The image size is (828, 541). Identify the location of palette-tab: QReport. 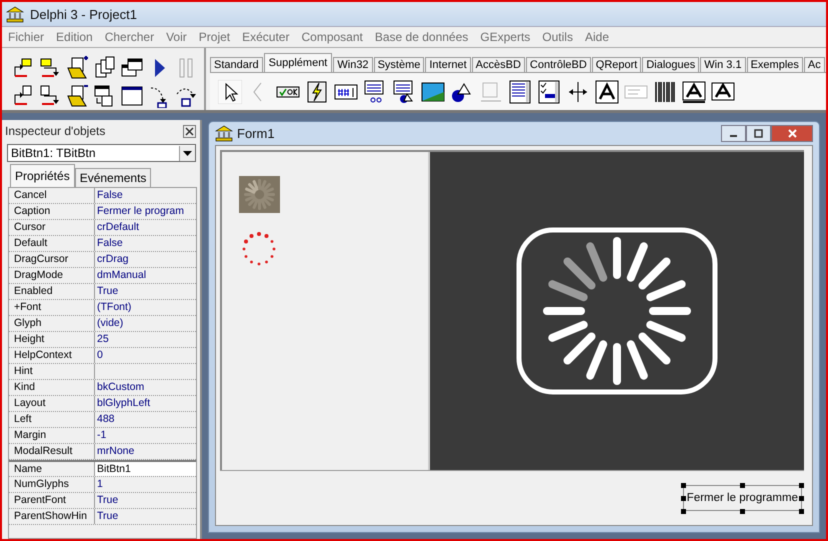
(617, 64).